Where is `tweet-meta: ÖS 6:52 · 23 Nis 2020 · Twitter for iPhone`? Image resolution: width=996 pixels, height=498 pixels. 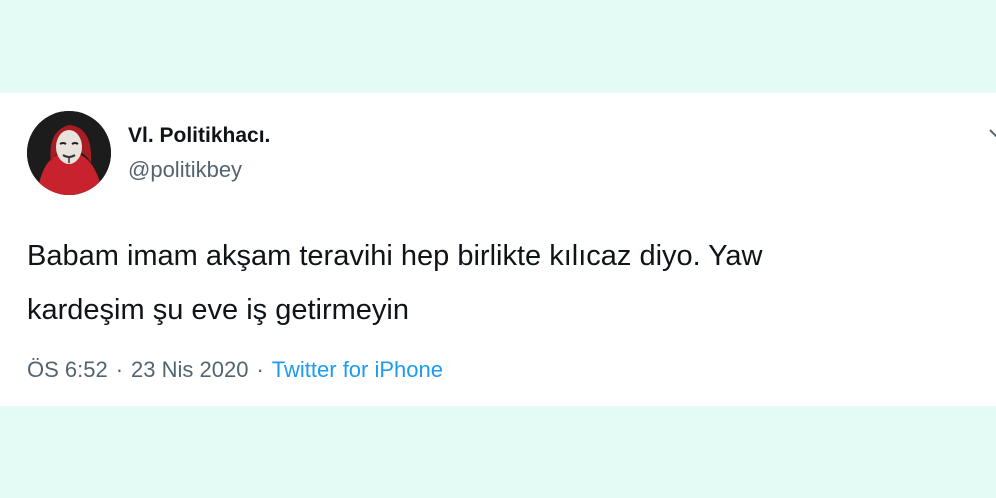 tweet-meta: ÖS 6:52 · 23 Nis 2020 · Twitter for iPhone is located at coordinates (235, 370).